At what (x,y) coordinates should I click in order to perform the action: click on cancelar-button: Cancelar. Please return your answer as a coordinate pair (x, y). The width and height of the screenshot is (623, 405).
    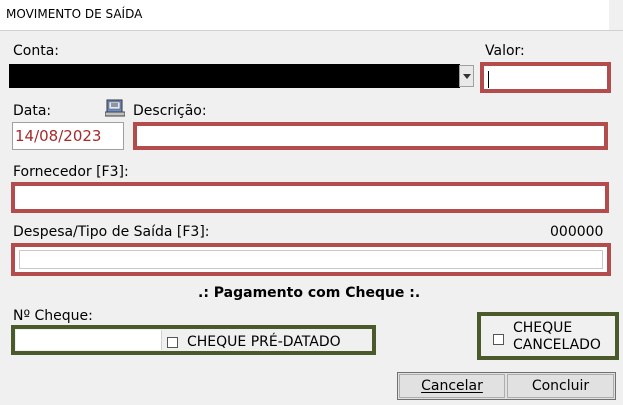
    Looking at the image, I should click on (452, 386).